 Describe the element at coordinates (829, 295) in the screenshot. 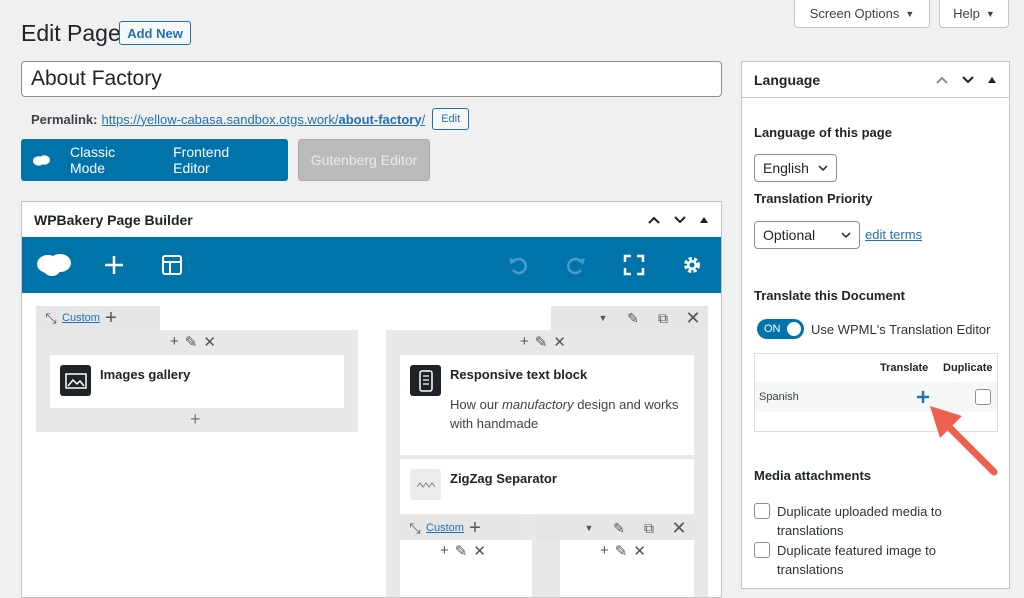

I see `translate-document-label: Translate this Document` at that location.